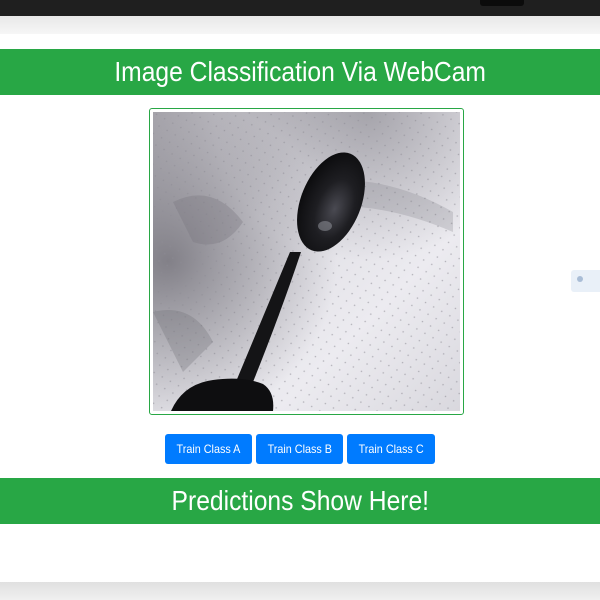  Describe the element at coordinates (585, 281) in the screenshot. I see `side-feedback-tab` at that location.